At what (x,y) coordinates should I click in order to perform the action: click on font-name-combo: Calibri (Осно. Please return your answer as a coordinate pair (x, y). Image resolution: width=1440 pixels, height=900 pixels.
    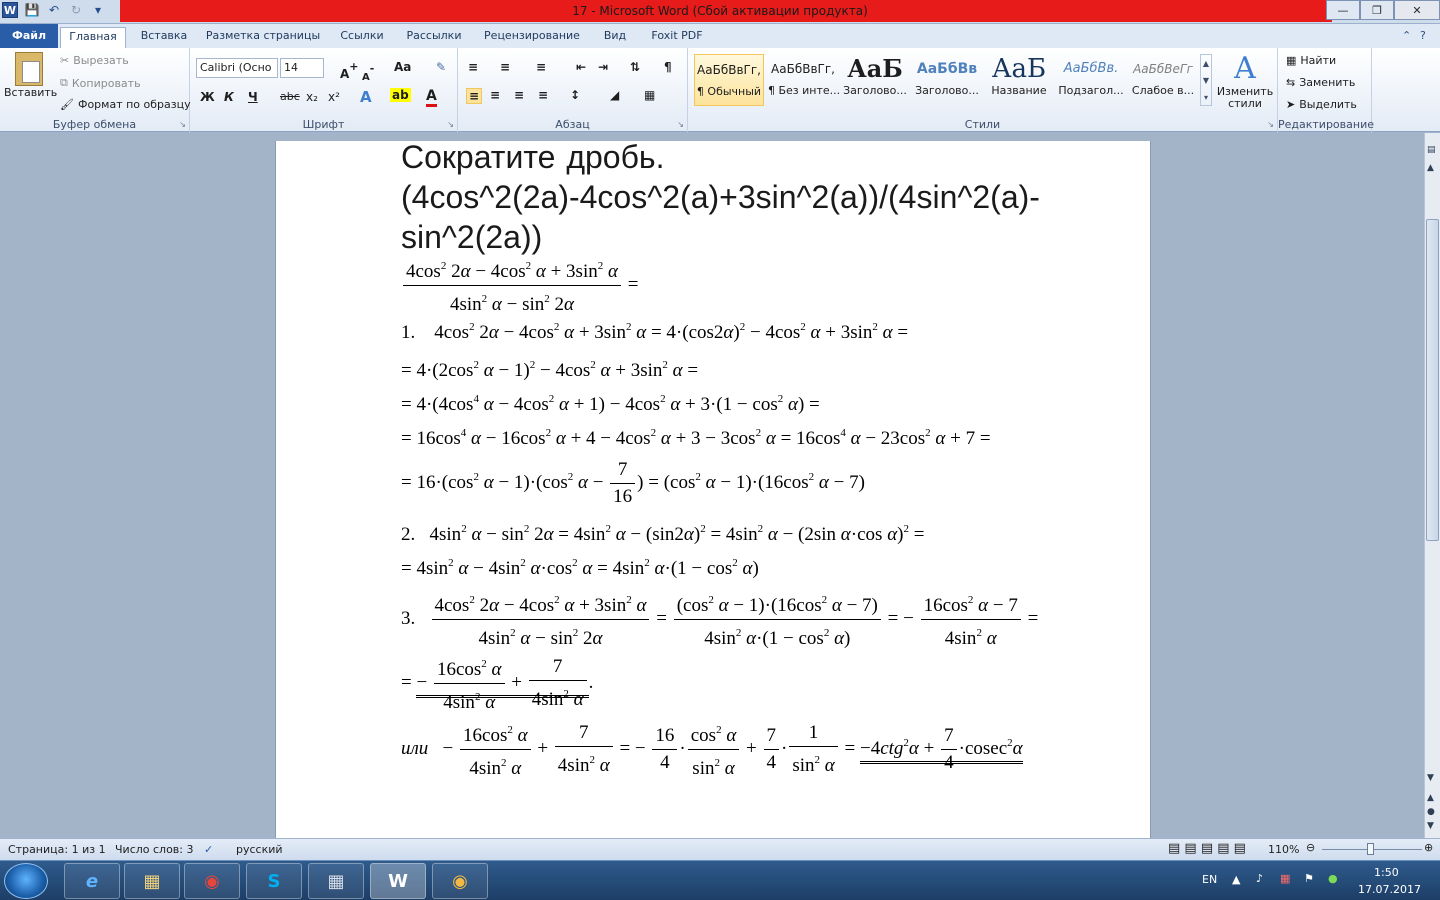
    Looking at the image, I should click on (237, 68).